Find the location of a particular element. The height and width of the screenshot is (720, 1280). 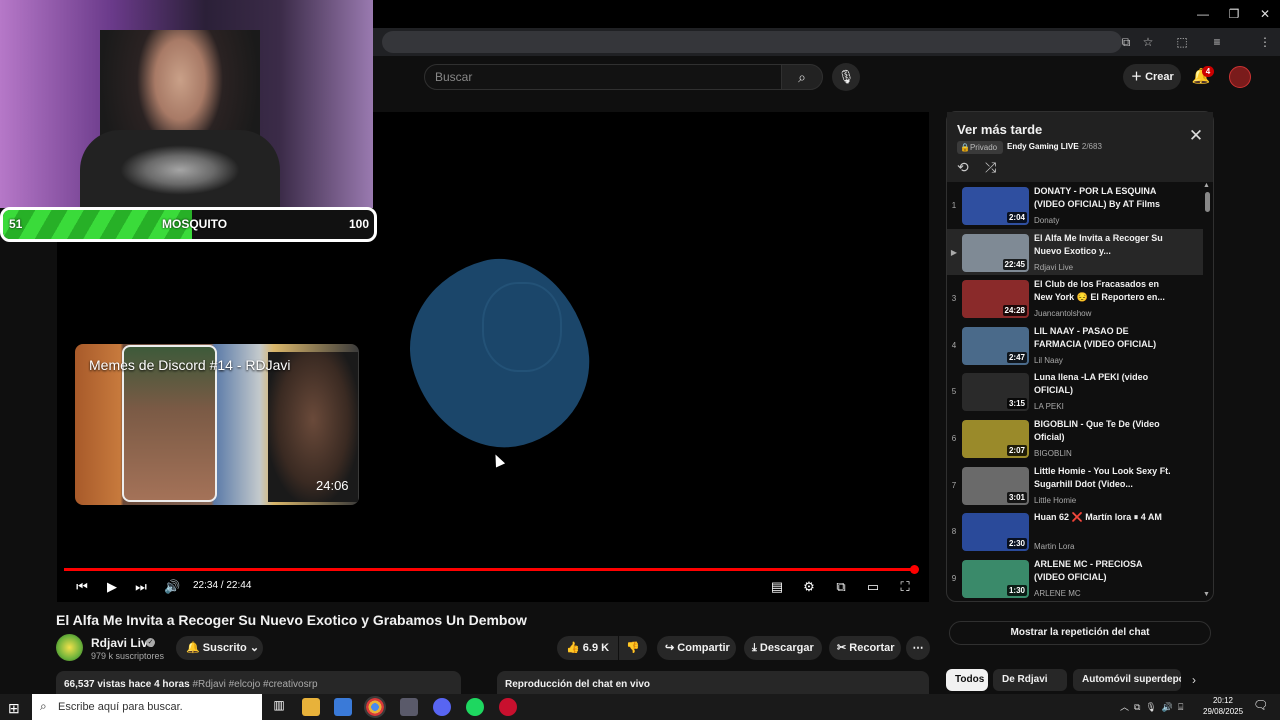

playlist-item-index: 8 is located at coordinates (954, 531).